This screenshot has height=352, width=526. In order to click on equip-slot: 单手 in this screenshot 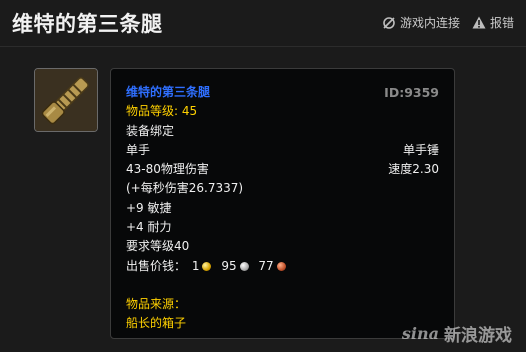, I will do `click(138, 149)`.